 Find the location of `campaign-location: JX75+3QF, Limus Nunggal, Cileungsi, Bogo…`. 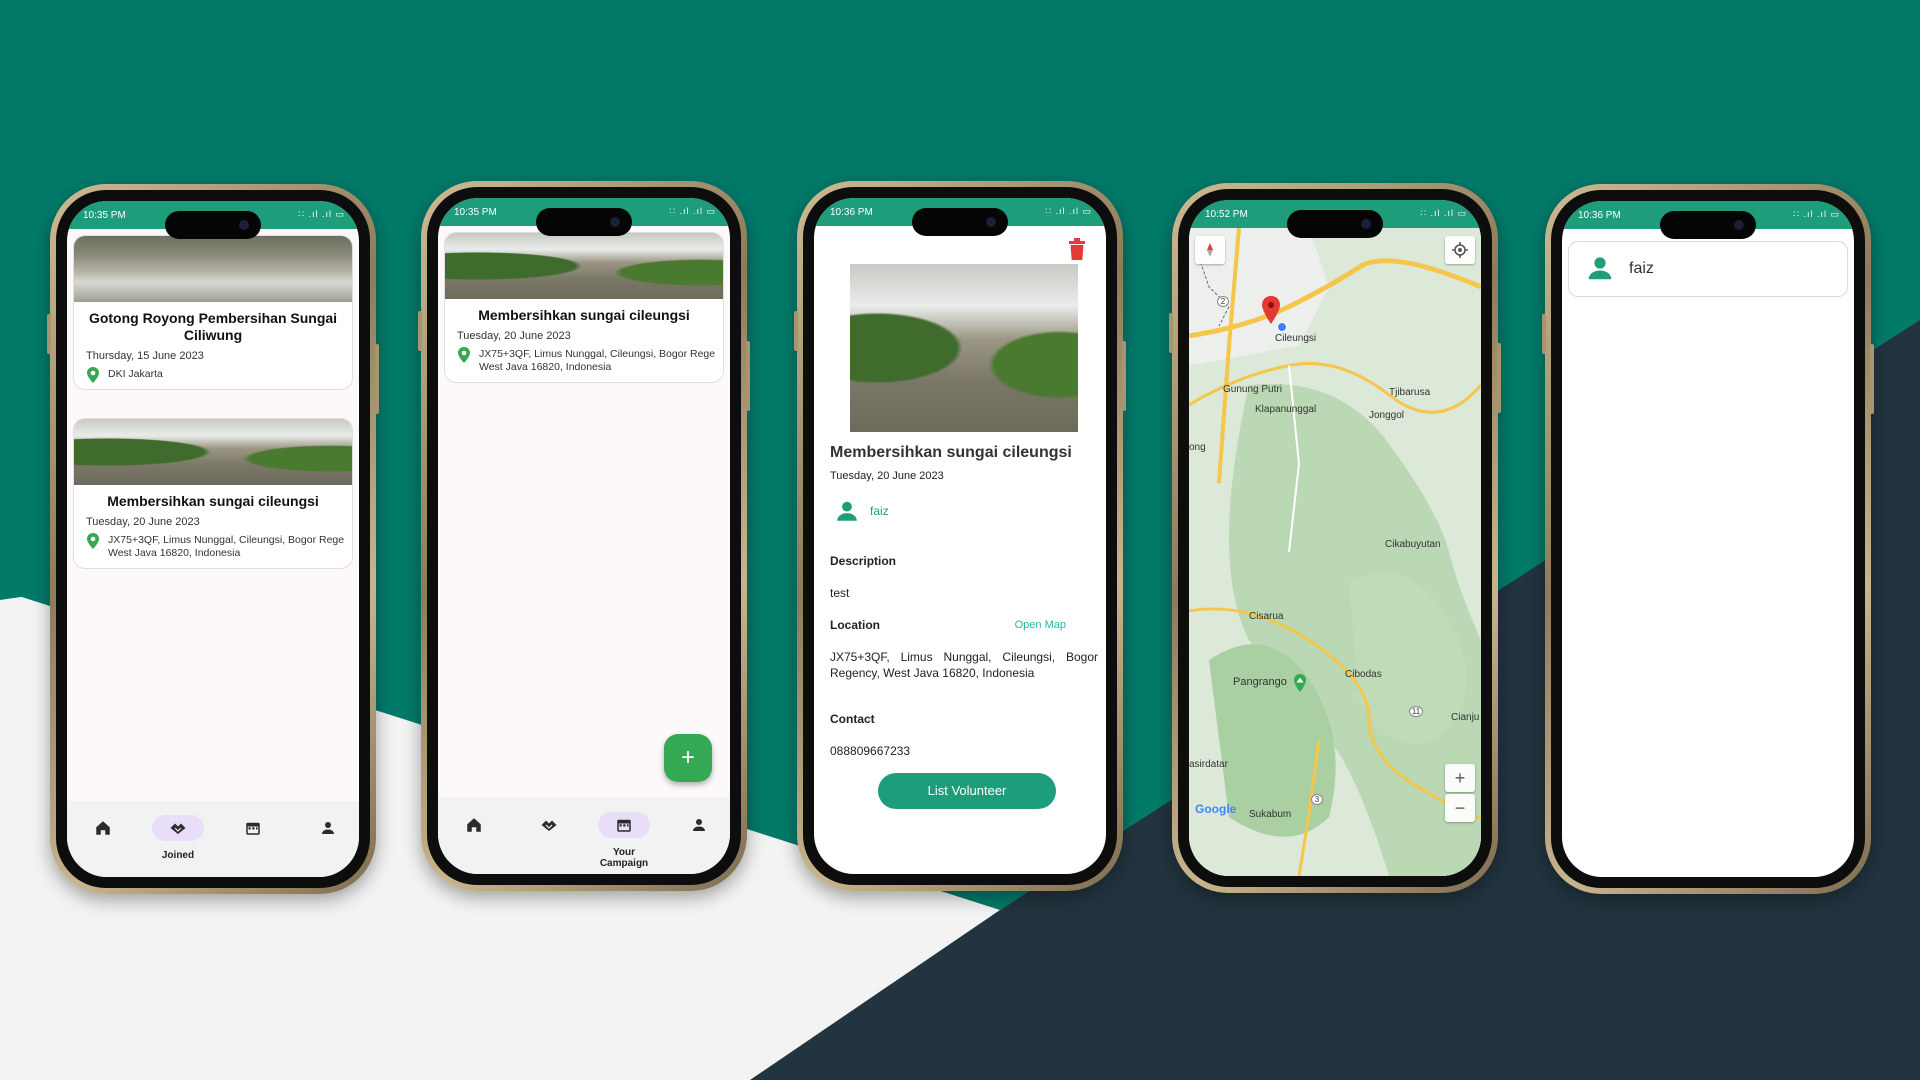

campaign-location: JX75+3QF, Limus Nunggal, Cileungsi, Bogo… is located at coordinates (584, 364).